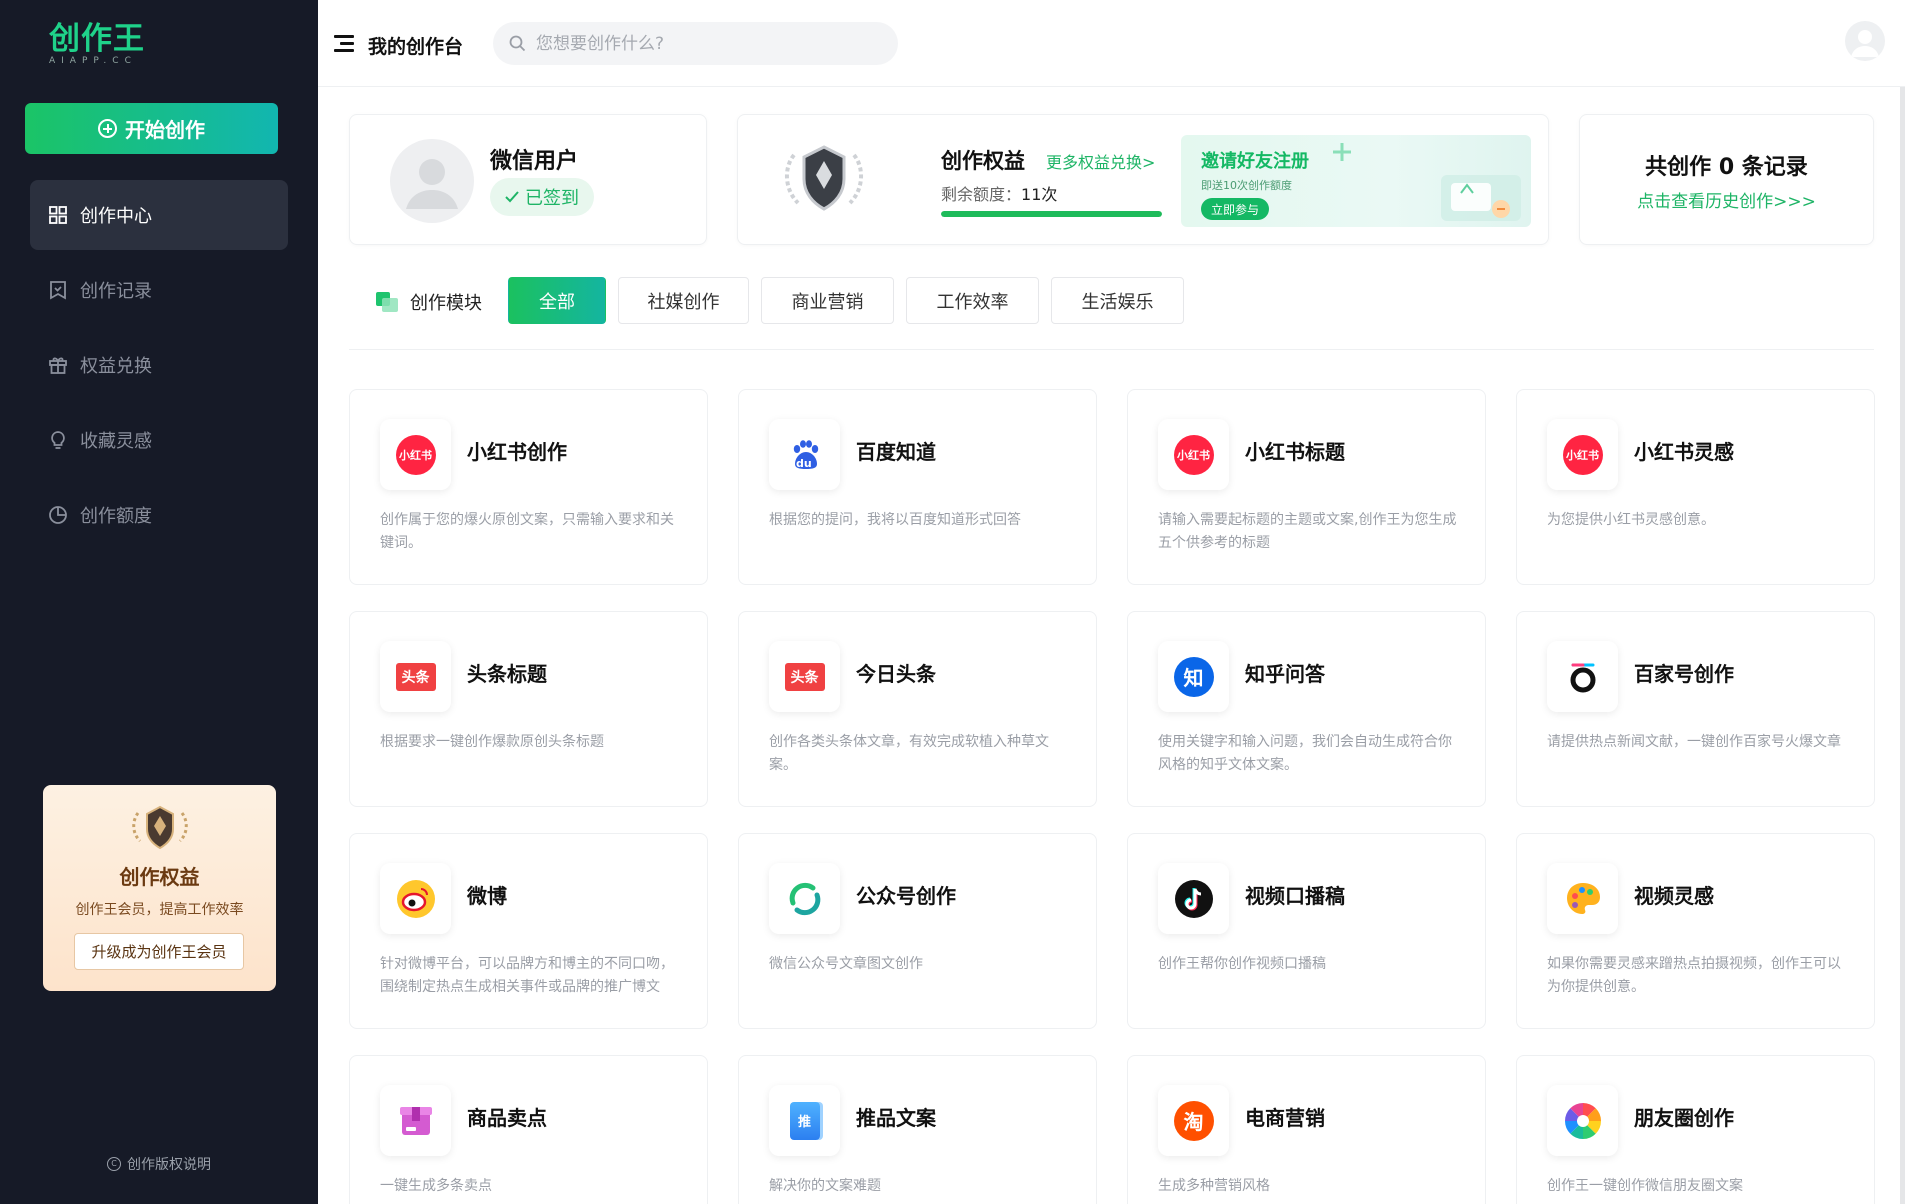  Describe the element at coordinates (827, 300) in the screenshot. I see `tab-business: 商业营销` at that location.